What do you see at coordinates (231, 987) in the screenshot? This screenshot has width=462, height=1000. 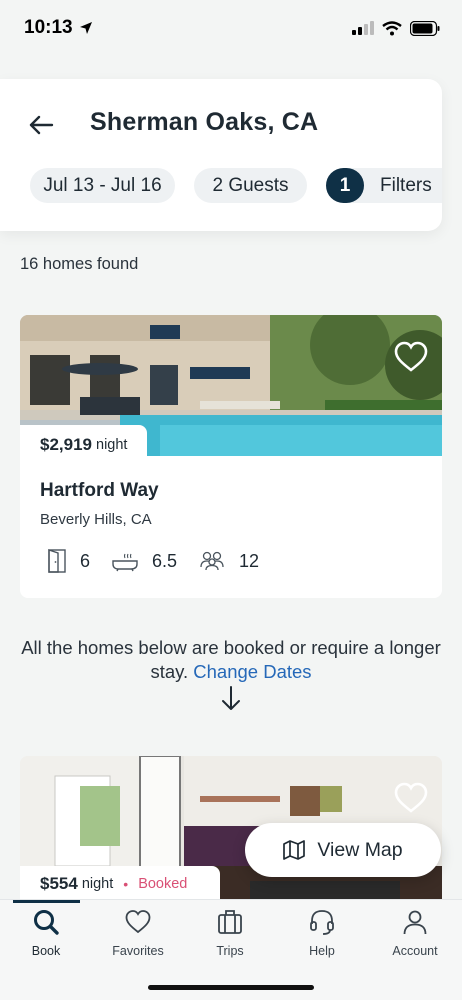 I see `home-indicator` at bounding box center [231, 987].